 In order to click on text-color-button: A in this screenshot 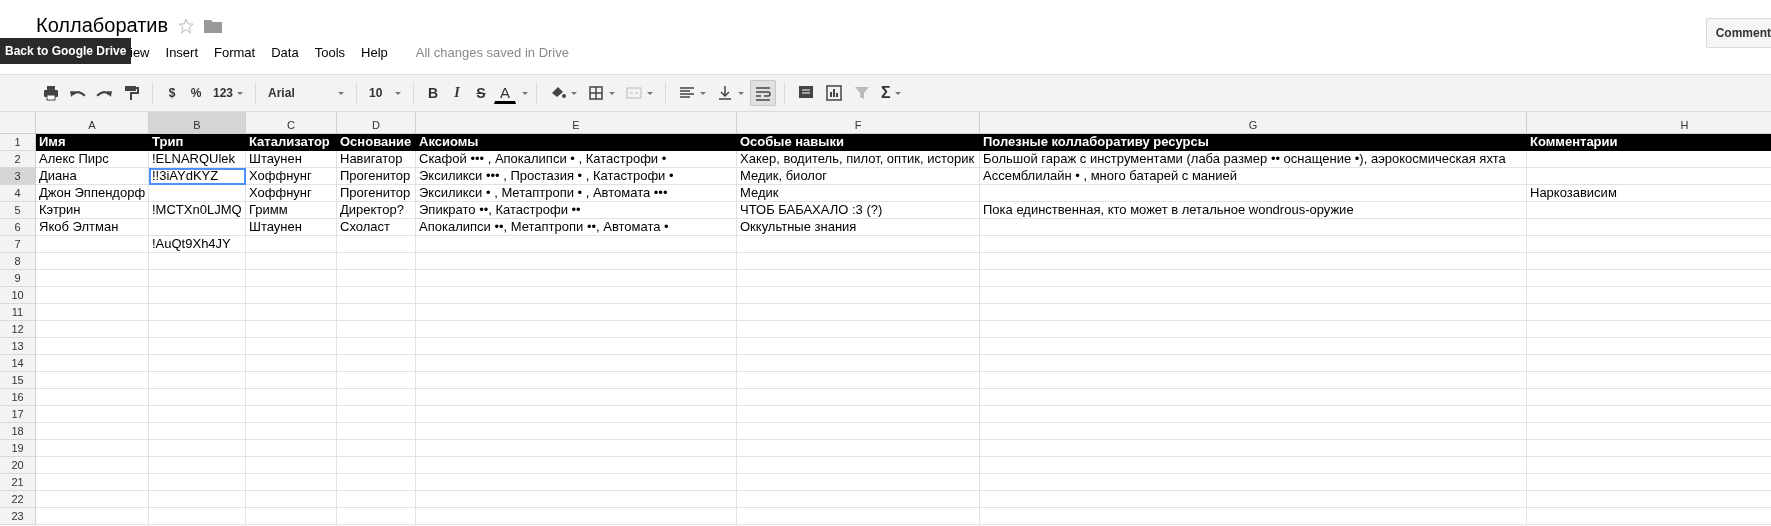, I will do `click(505, 93)`.